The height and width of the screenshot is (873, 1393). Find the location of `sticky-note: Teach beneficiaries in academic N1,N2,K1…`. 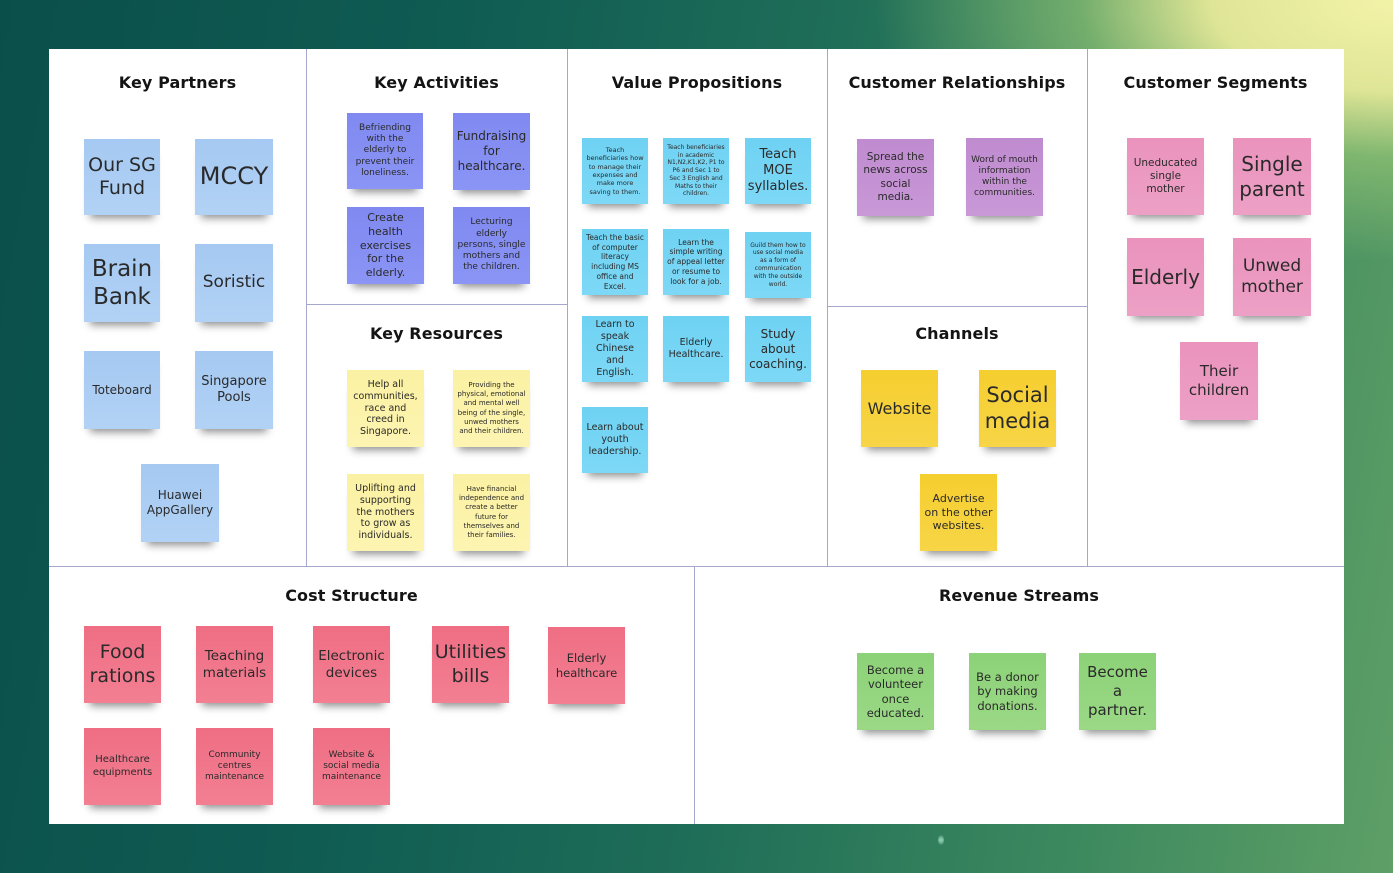

sticky-note: Teach beneficiaries in academic N1,N2,K1… is located at coordinates (696, 171).